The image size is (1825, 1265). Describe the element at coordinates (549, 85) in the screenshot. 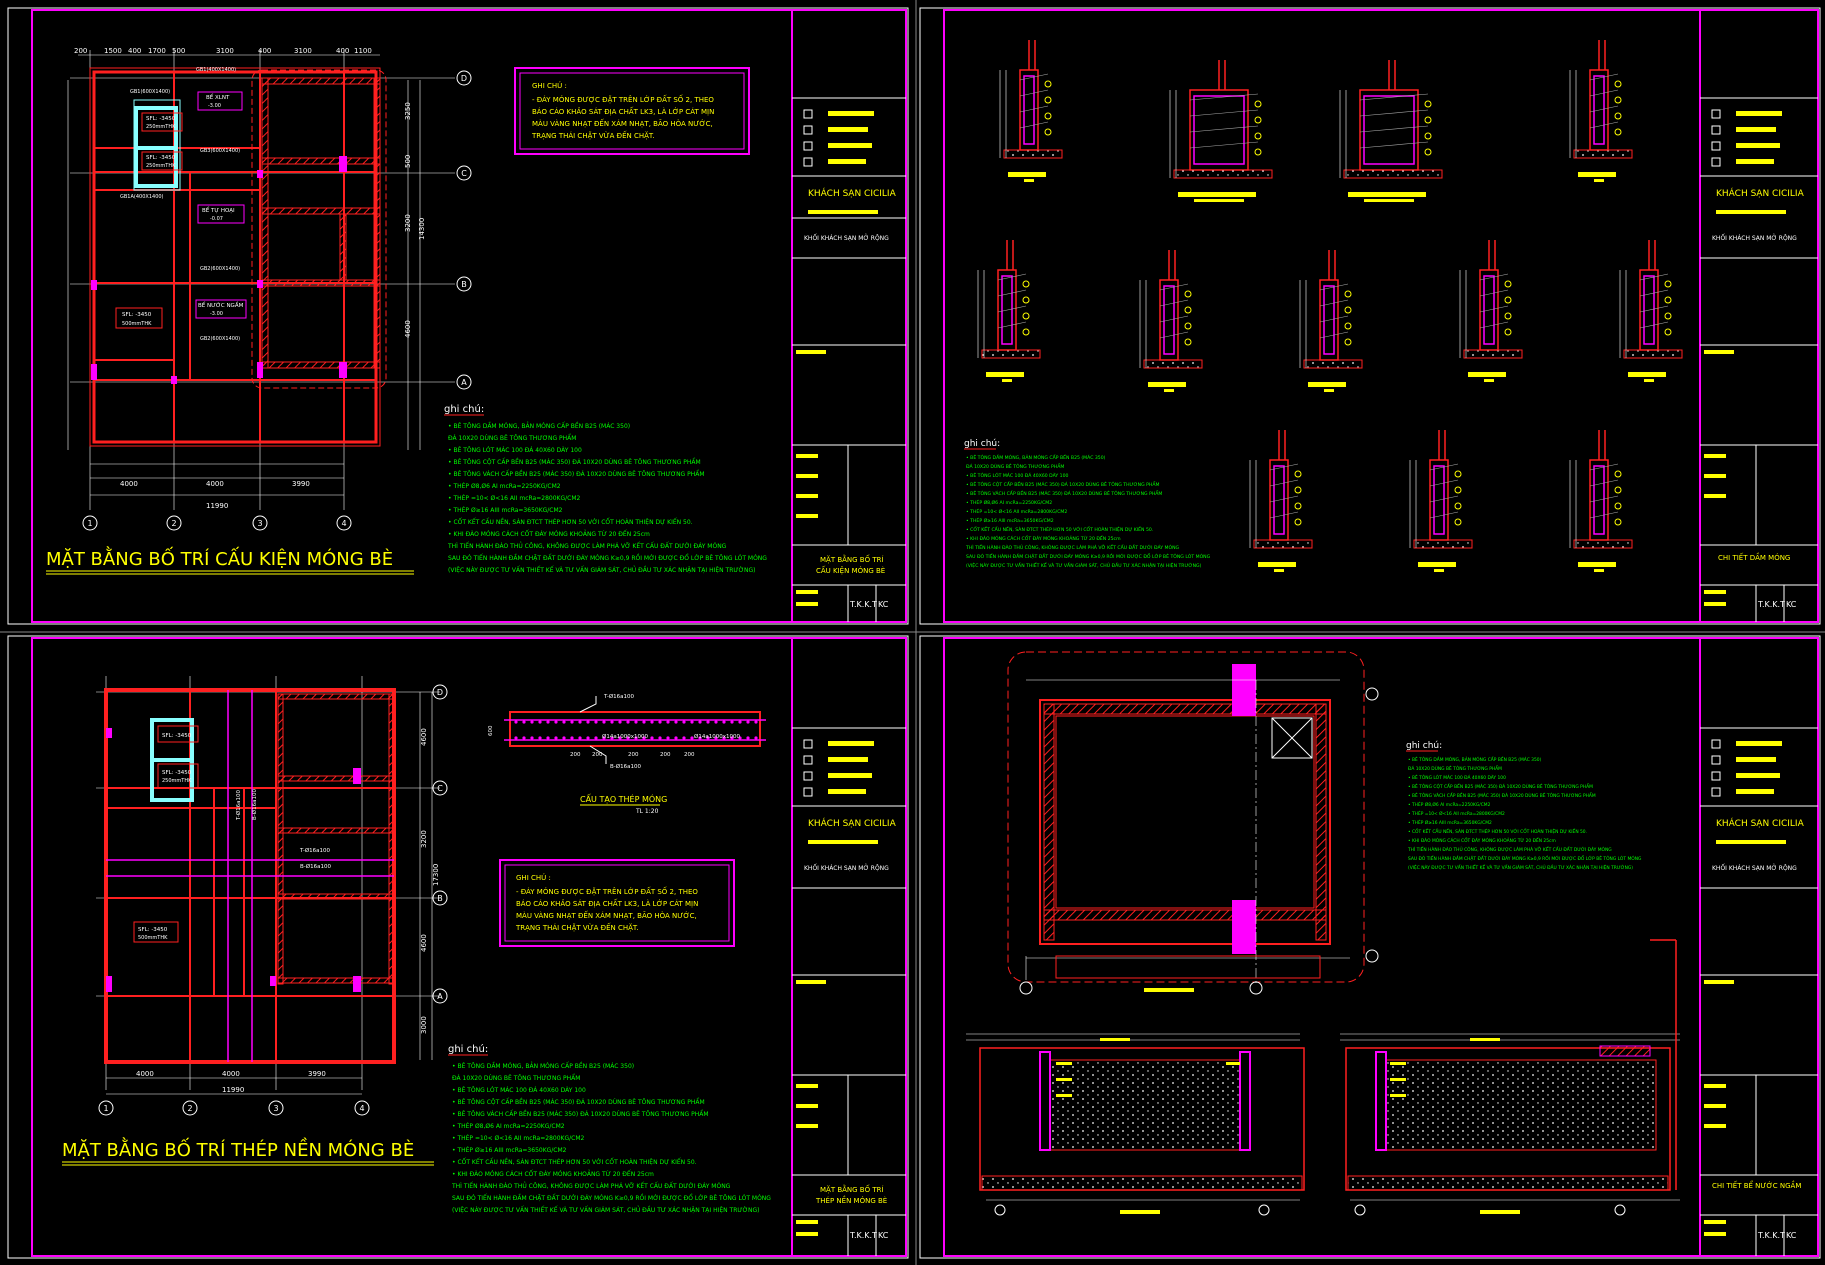

I see `note-box-heading: GHI CHÚ :` at that location.